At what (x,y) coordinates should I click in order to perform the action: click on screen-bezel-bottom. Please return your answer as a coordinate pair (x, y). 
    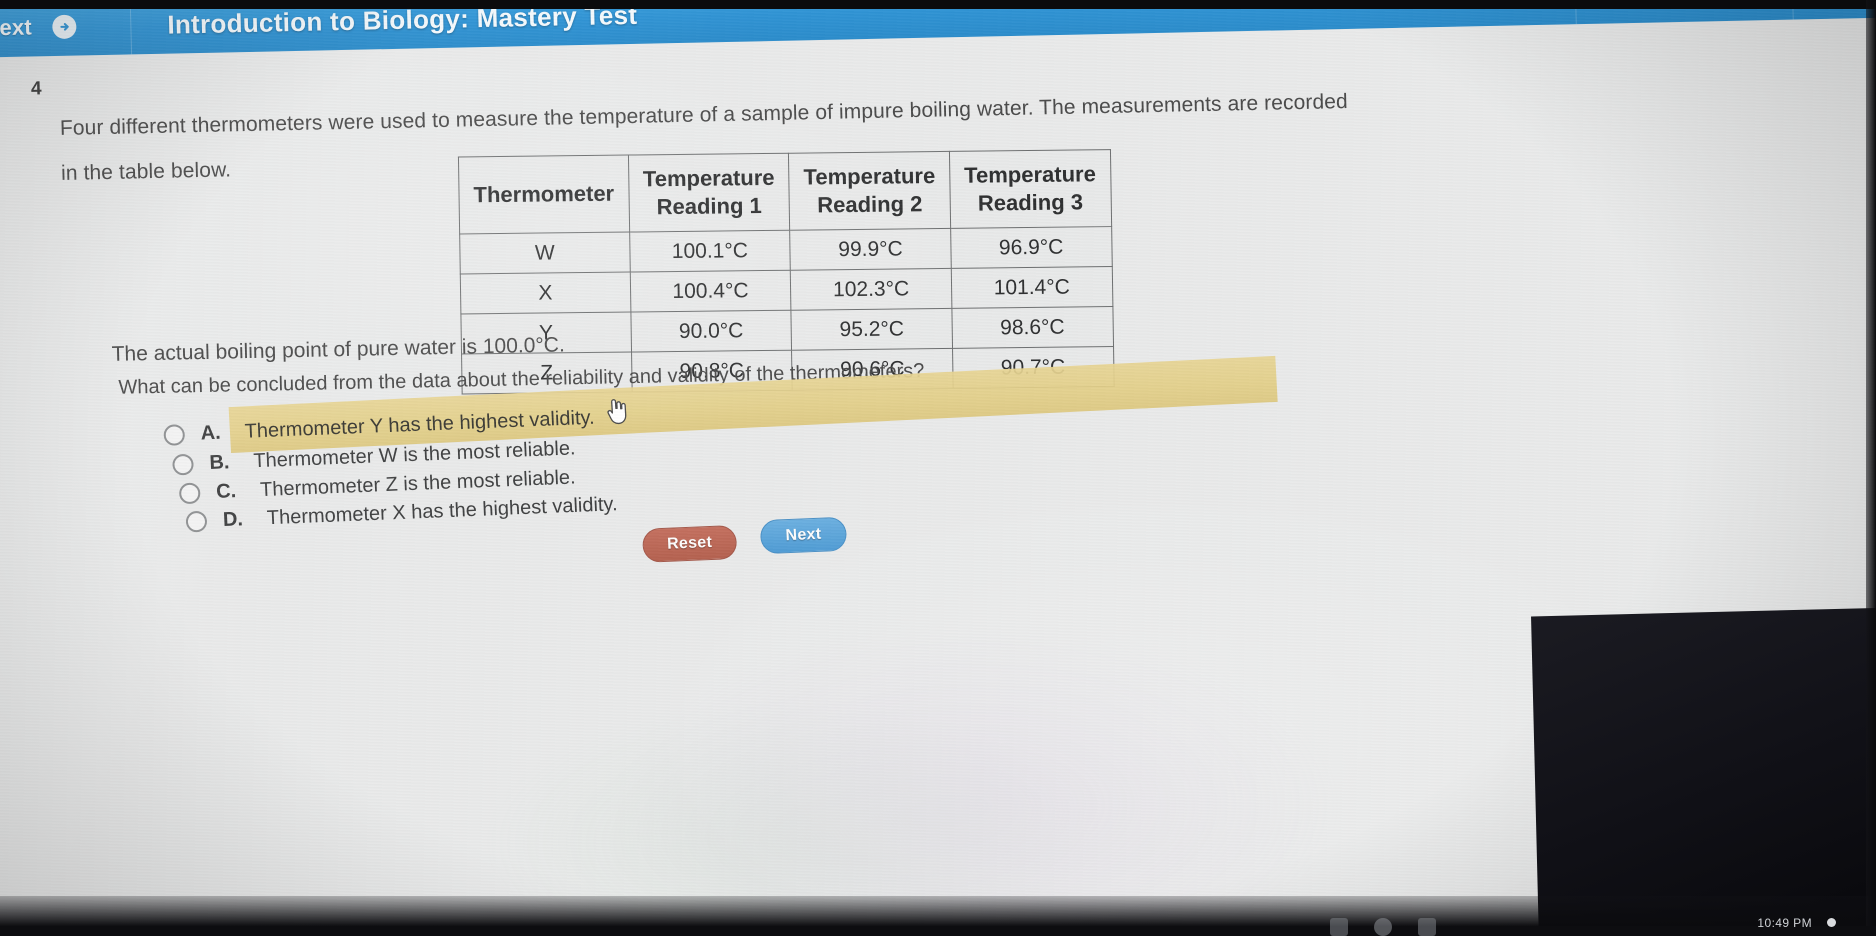
    Looking at the image, I should click on (938, 931).